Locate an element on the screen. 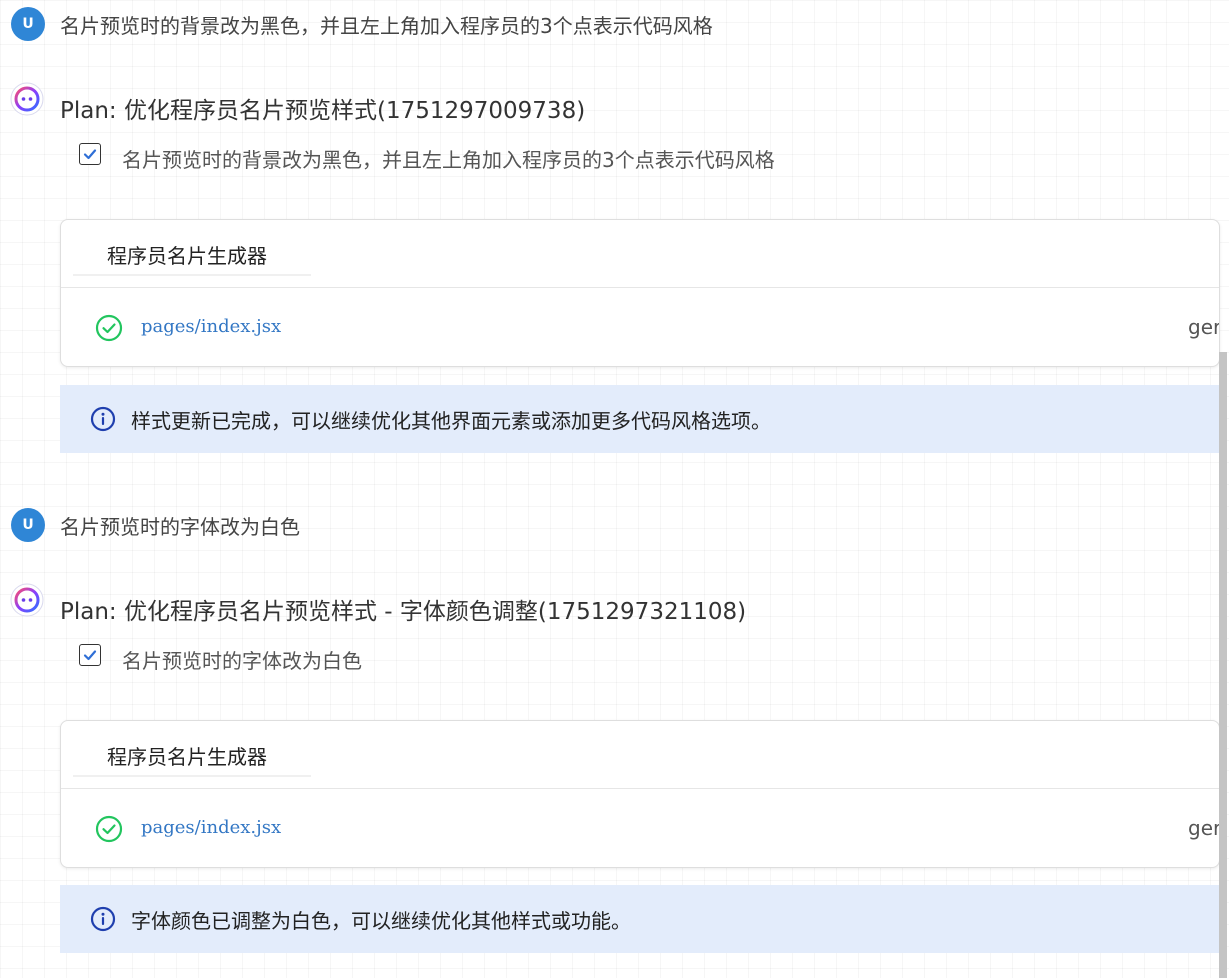 Image resolution: width=1229 pixels, height=978 pixels. task-label: 名片预览时的字体改为白色 is located at coordinates (242, 661).